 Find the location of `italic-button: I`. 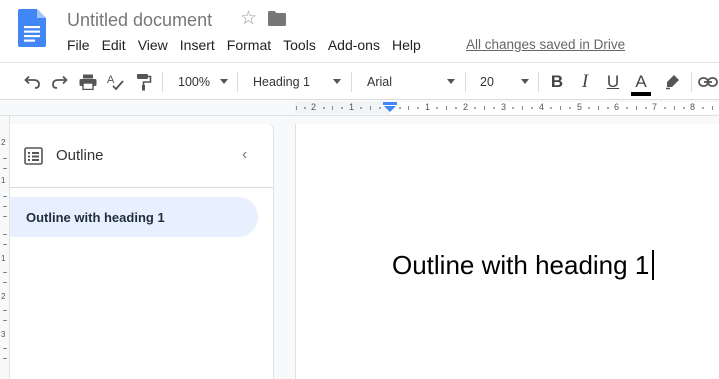

italic-button: I is located at coordinates (585, 81).